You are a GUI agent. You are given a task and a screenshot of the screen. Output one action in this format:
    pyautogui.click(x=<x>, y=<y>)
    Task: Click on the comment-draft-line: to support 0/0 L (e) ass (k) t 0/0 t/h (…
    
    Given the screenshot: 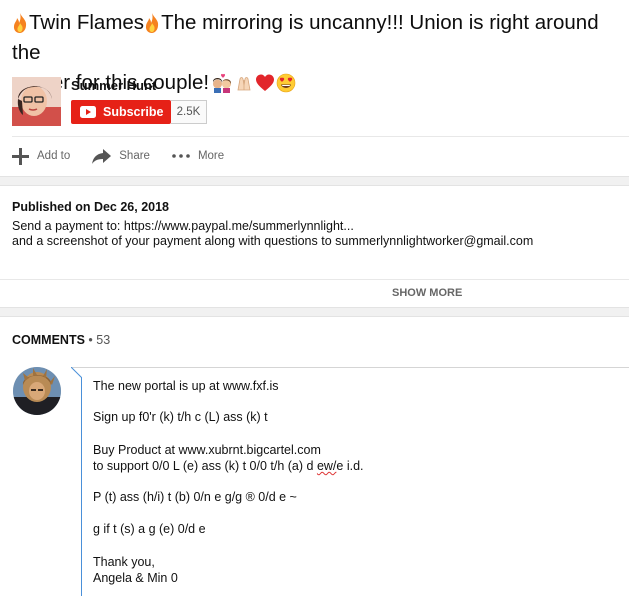 What is the action you would take?
    pyautogui.click(x=228, y=466)
    